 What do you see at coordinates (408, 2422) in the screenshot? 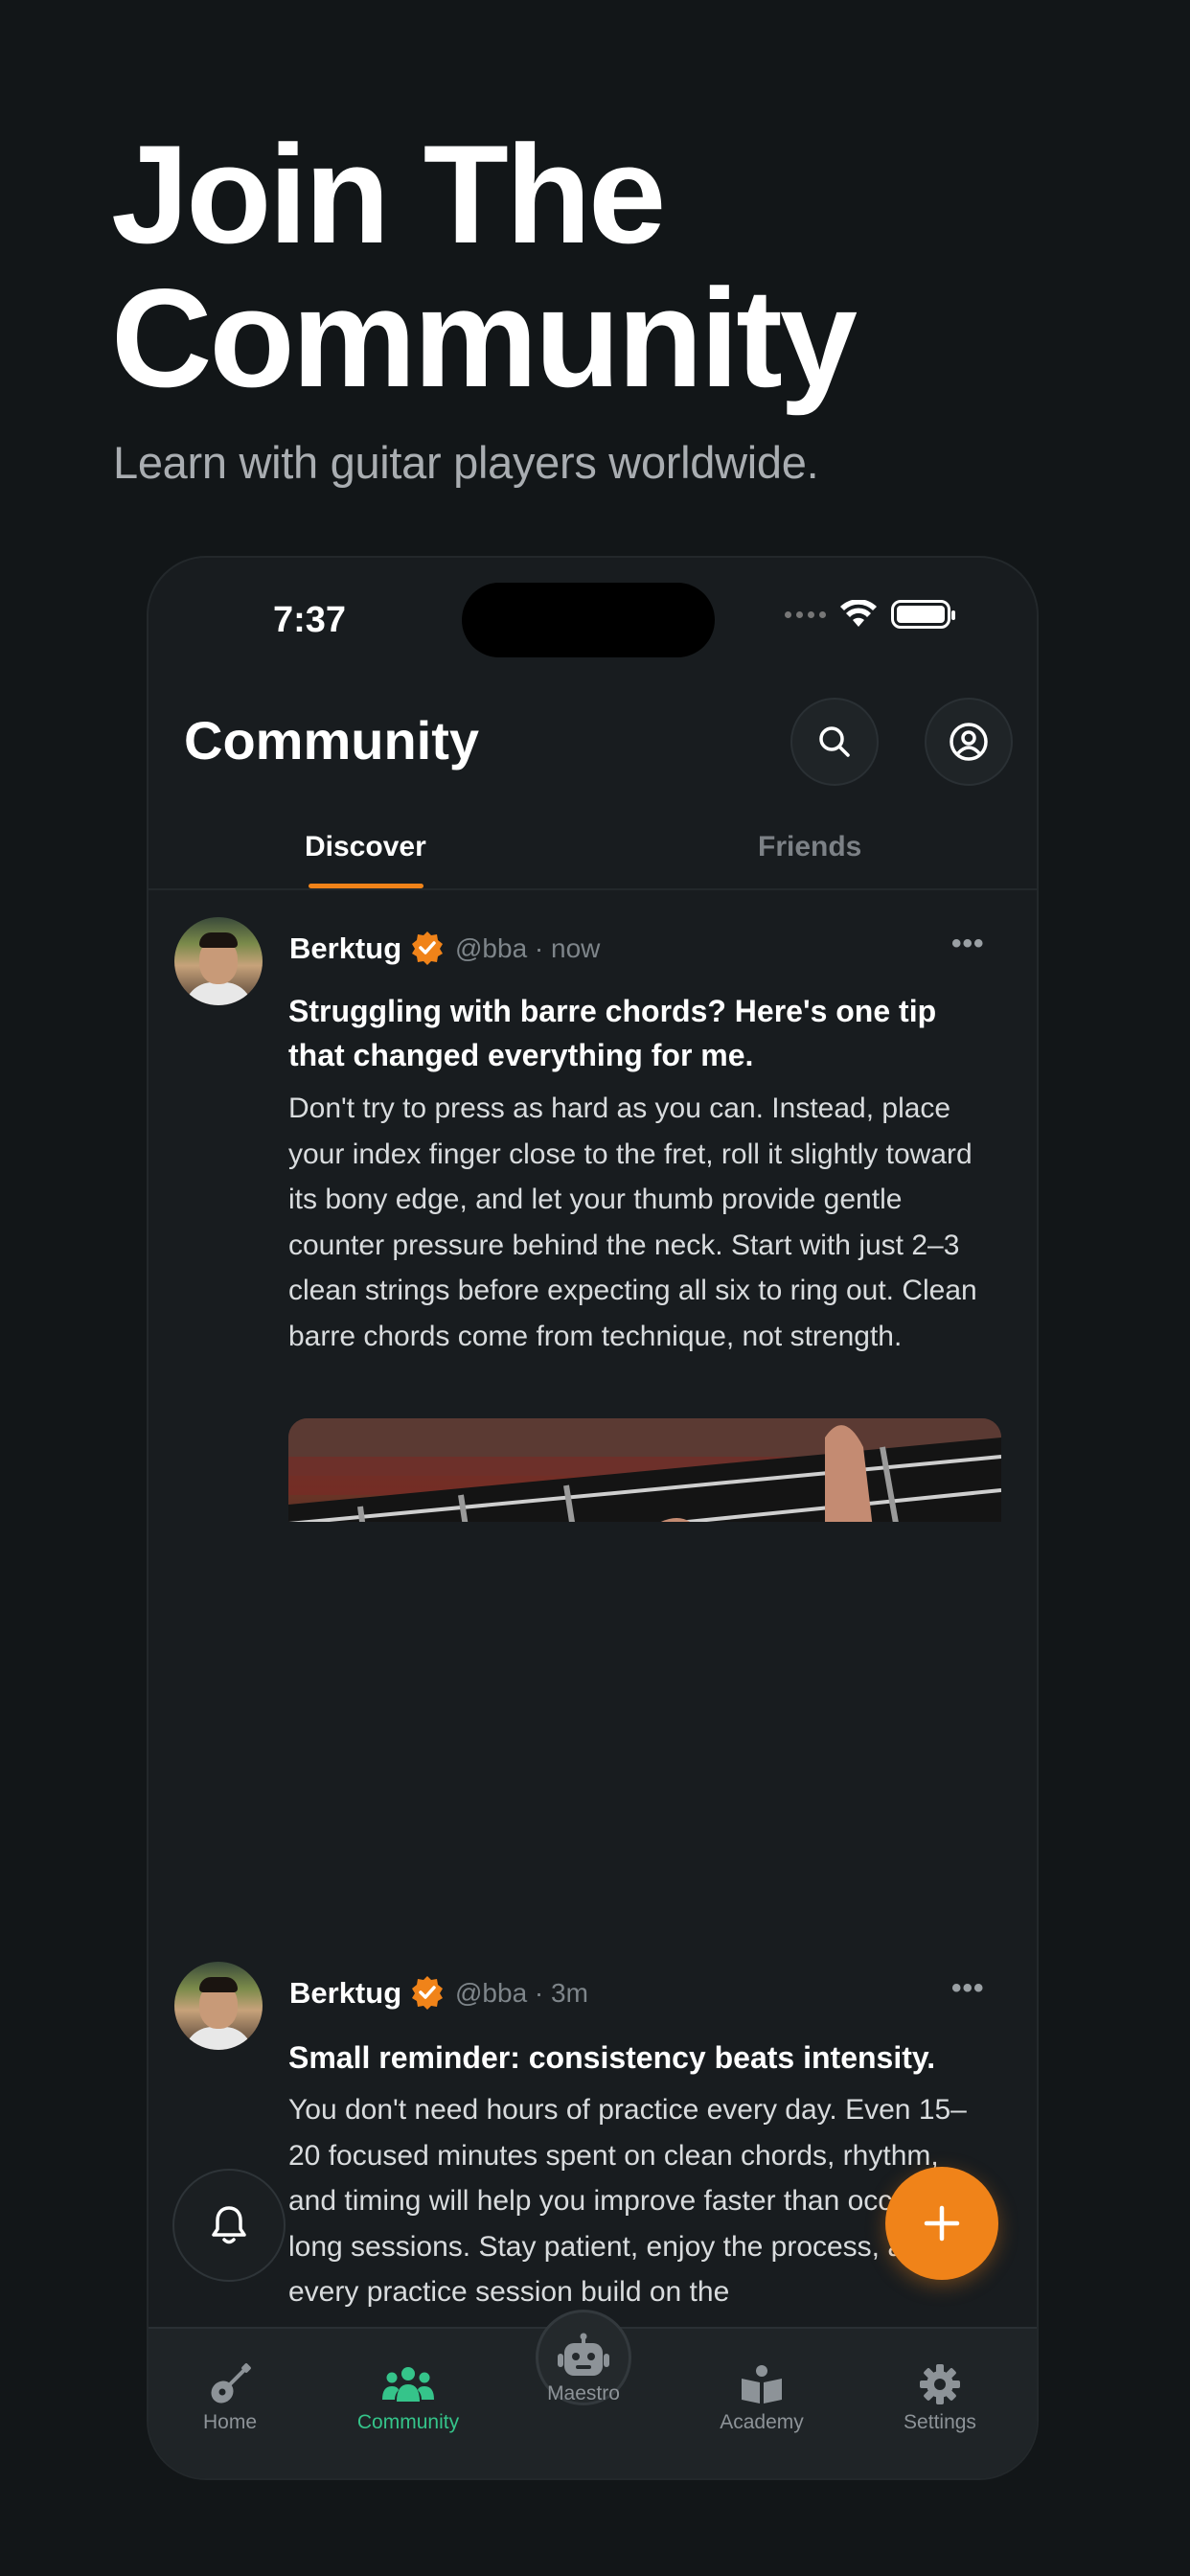
I see `tabbar-label: Community` at bounding box center [408, 2422].